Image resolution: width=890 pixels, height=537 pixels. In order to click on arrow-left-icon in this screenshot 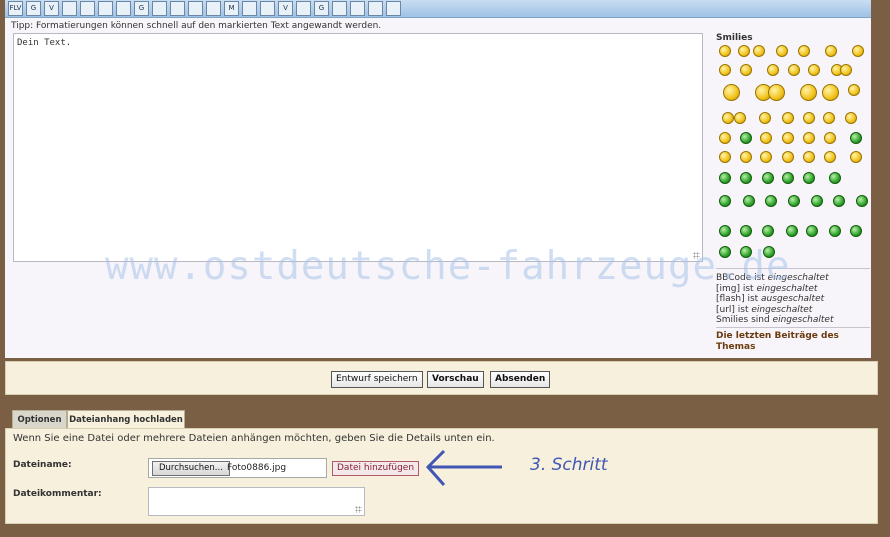, I will do `click(463, 467)`.